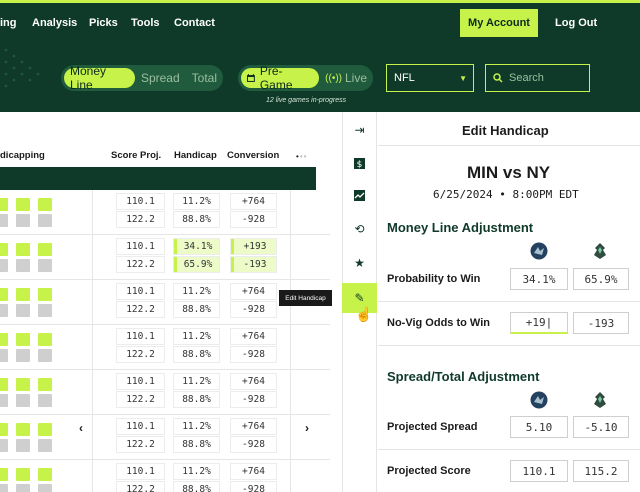  Describe the element at coordinates (333, 78) in the screenshot. I see `live-broadcast-icon: ((•))` at that location.